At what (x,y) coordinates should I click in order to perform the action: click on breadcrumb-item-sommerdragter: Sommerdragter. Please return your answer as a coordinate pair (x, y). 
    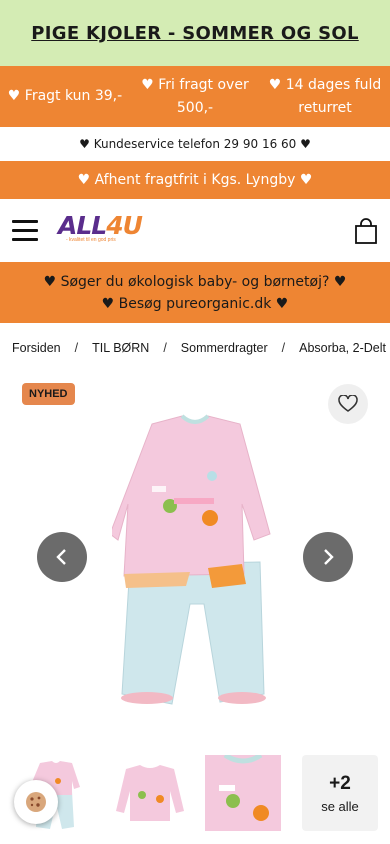
    Looking at the image, I should click on (224, 348).